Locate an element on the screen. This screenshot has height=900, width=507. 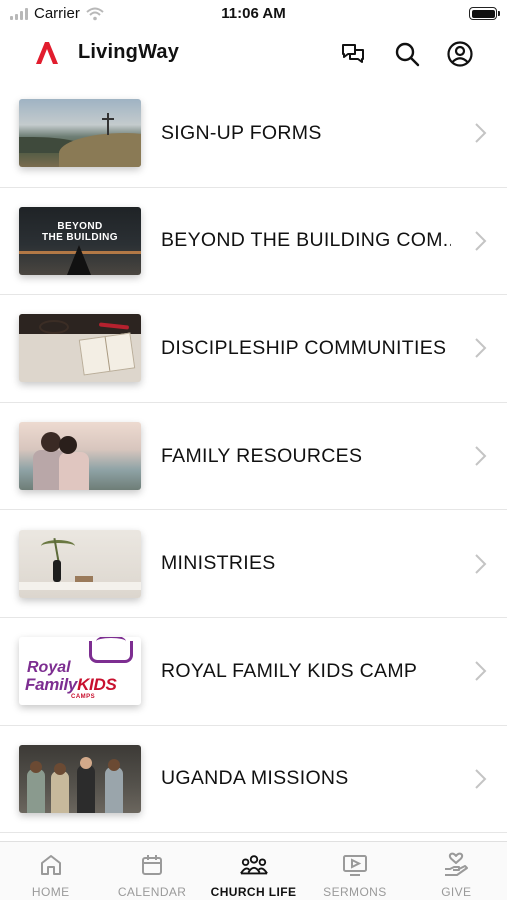
tab-calendar: CALENDAR is located at coordinates (151, 871).